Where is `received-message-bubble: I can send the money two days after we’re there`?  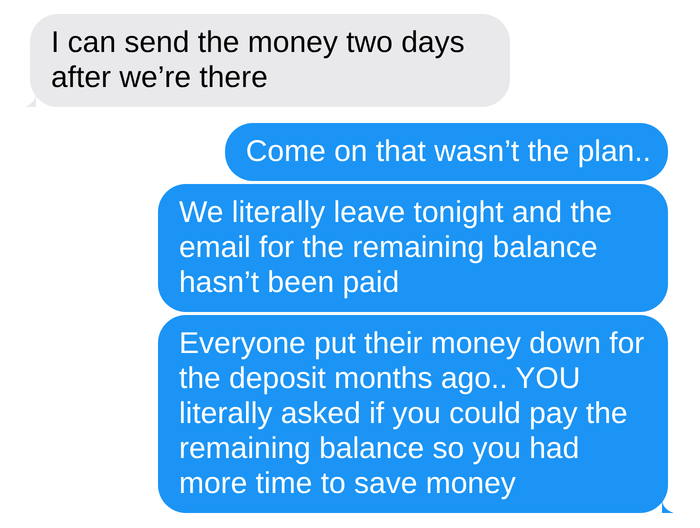 received-message-bubble: I can send the money two days after we’re there is located at coordinates (270, 60).